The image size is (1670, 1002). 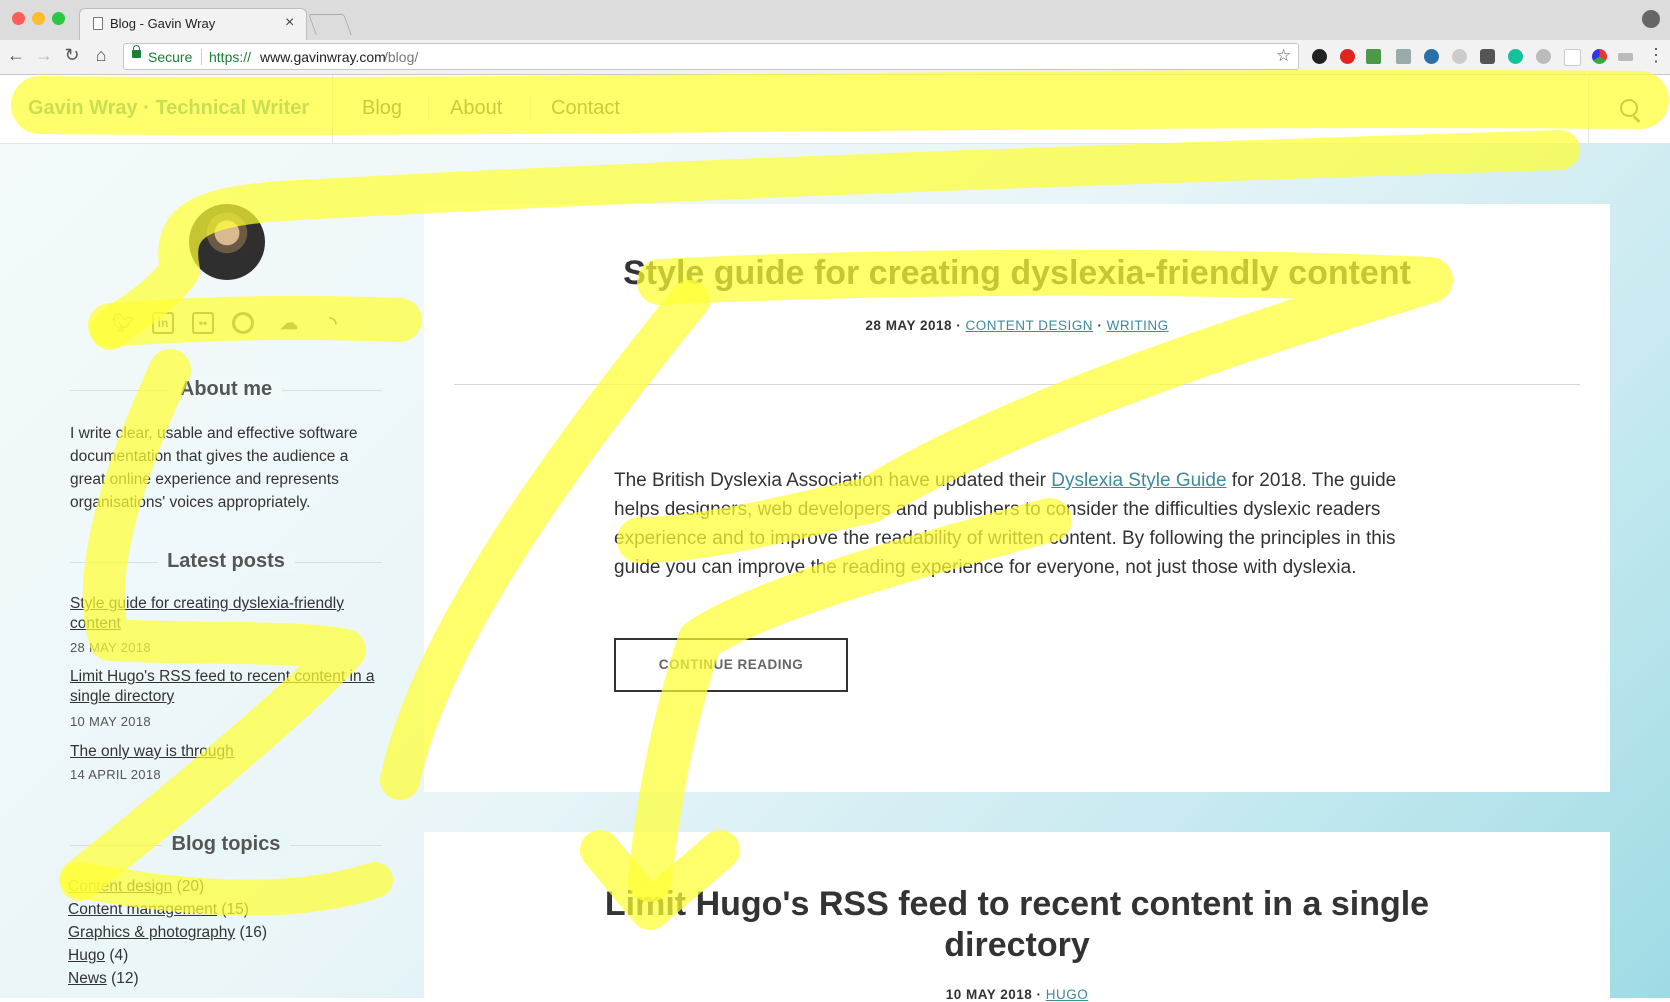 I want to click on post-date: 10 MAY 2018, so click(x=989, y=994).